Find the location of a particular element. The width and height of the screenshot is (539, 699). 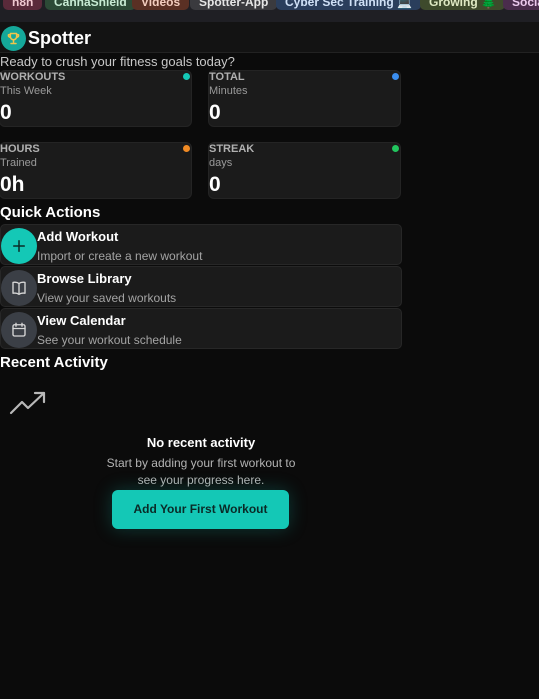

stat-value: 0h is located at coordinates (12, 184).